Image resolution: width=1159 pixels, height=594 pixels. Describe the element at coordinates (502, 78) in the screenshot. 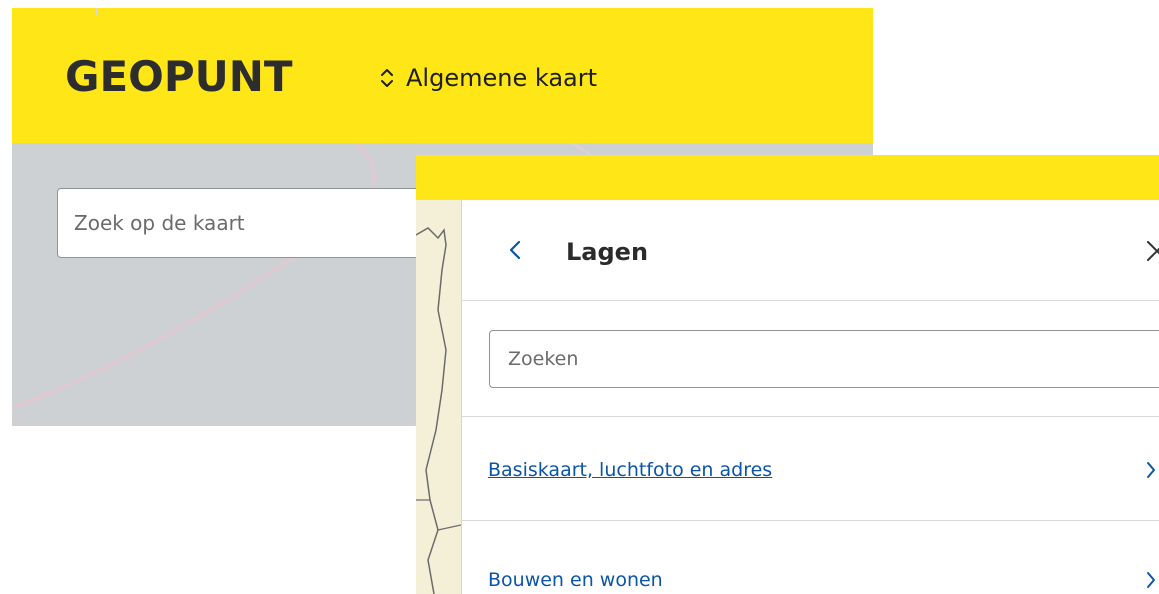

I see `map-switcher-label: Algemene kaart` at that location.